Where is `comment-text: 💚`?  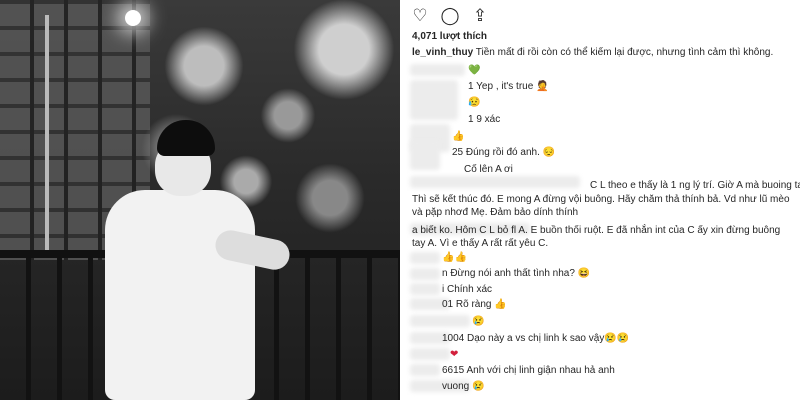 comment-text: 💚 is located at coordinates (474, 70).